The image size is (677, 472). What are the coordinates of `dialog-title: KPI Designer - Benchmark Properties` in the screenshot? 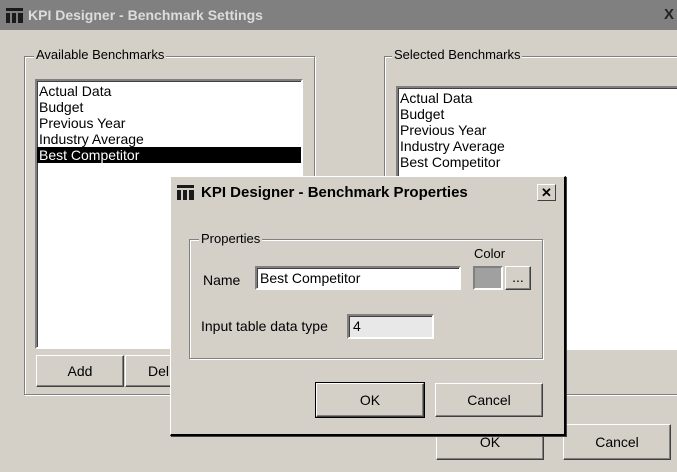 It's located at (334, 192).